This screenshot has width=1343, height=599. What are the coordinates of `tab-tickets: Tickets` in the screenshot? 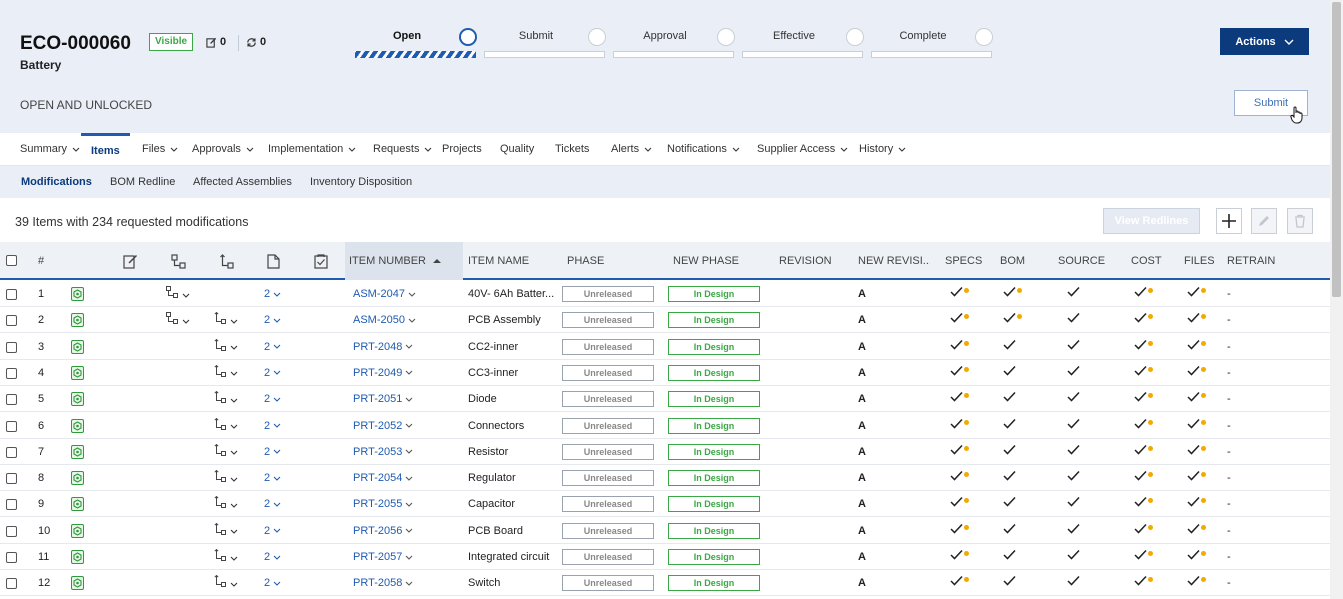 It's located at (572, 149).